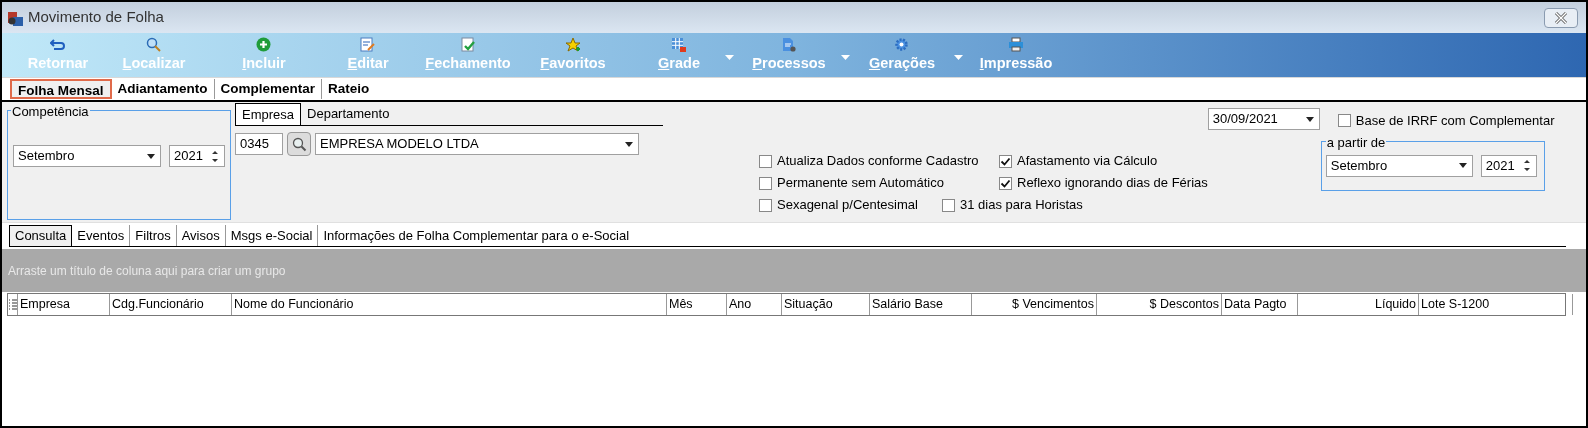  I want to click on column-header: $ Vencimentos, so click(1034, 304).